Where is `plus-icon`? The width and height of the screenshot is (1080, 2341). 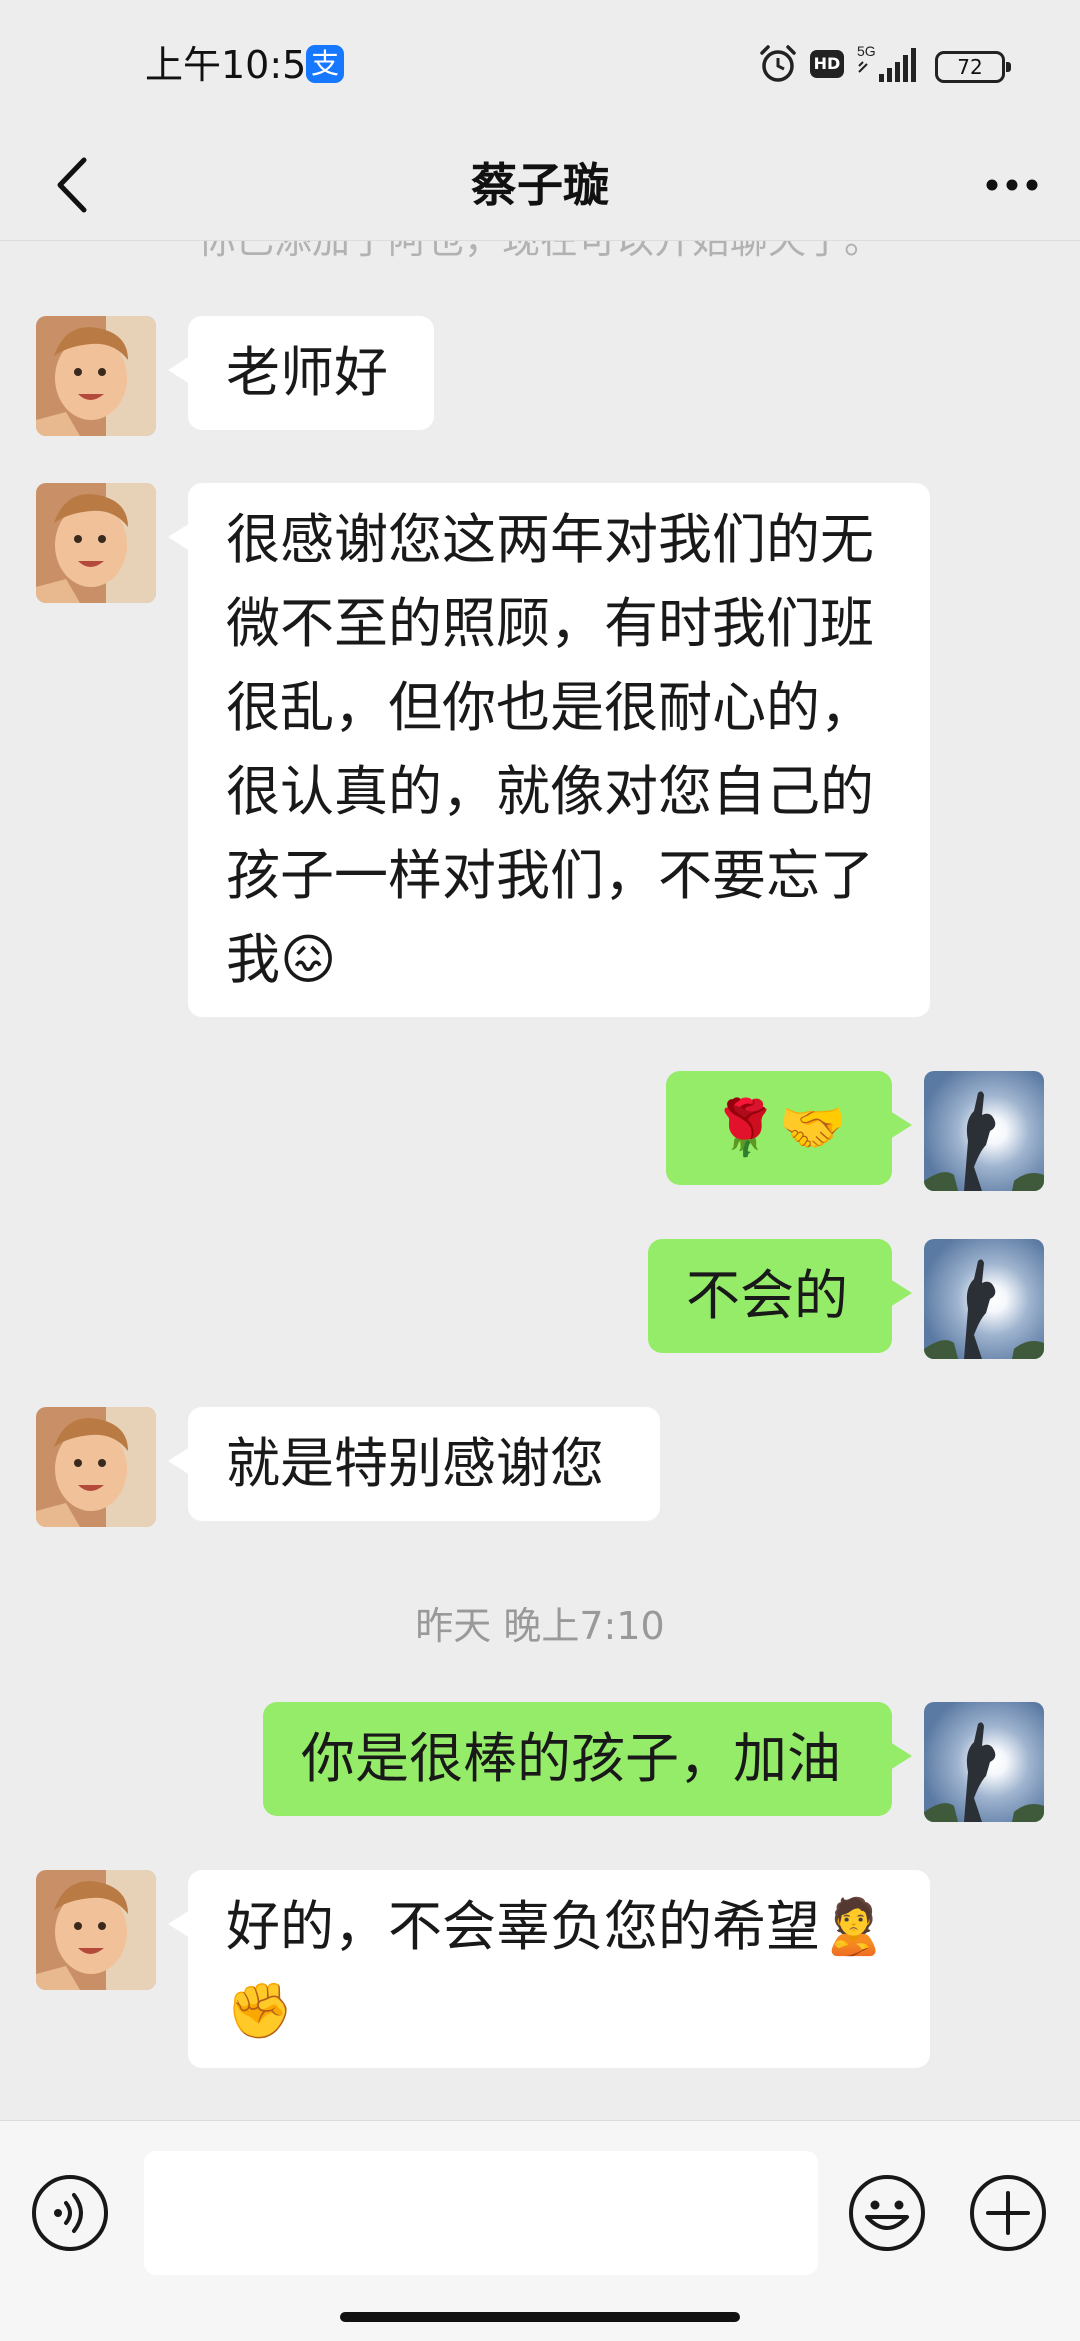 plus-icon is located at coordinates (1008, 2213).